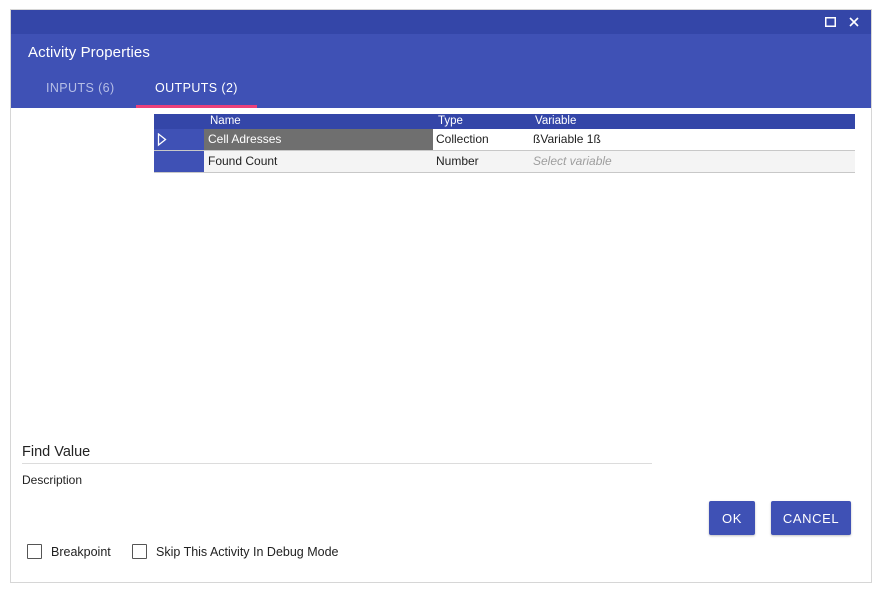 This screenshot has width=879, height=593. I want to click on skip-debug-label: Skip This Activity In Debug Mode, so click(247, 551).